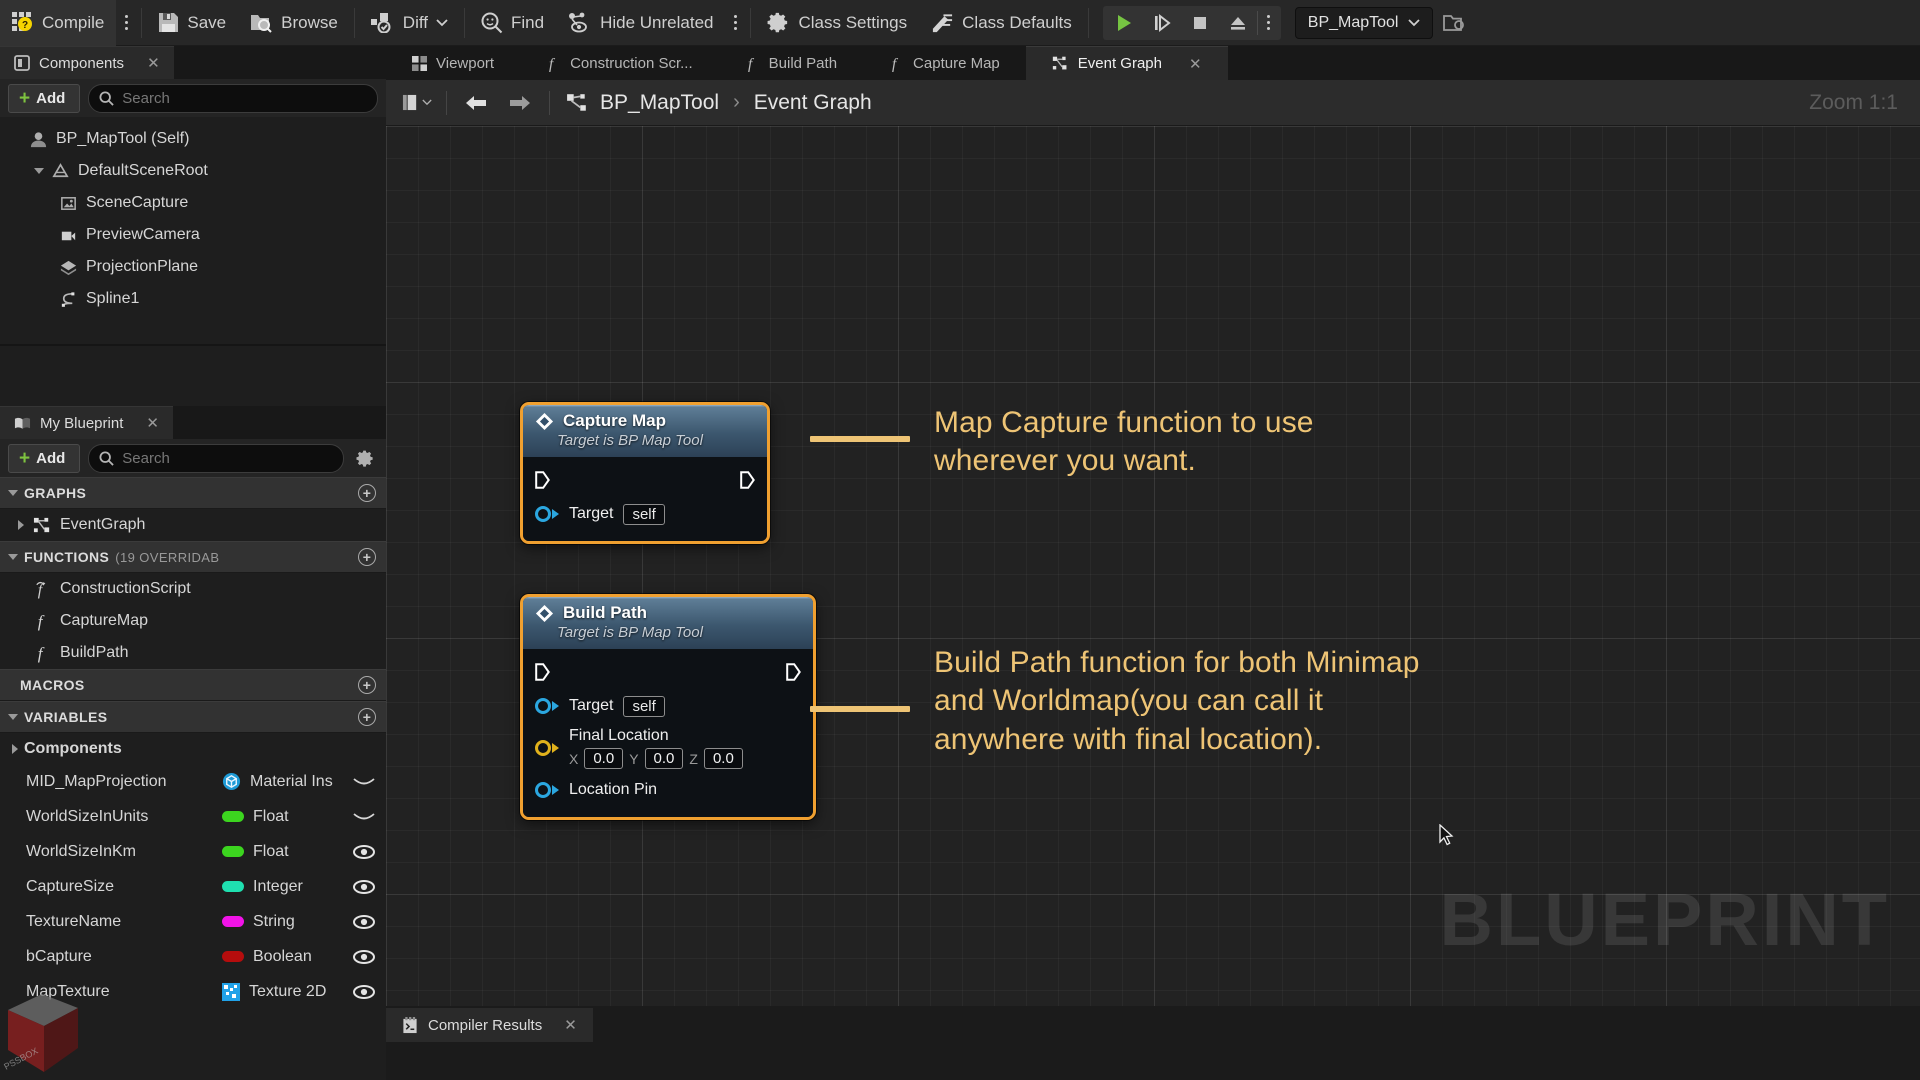 This screenshot has height=1080, width=1920. I want to click on variable-row: WorldSizeInKm Float, so click(193, 851).